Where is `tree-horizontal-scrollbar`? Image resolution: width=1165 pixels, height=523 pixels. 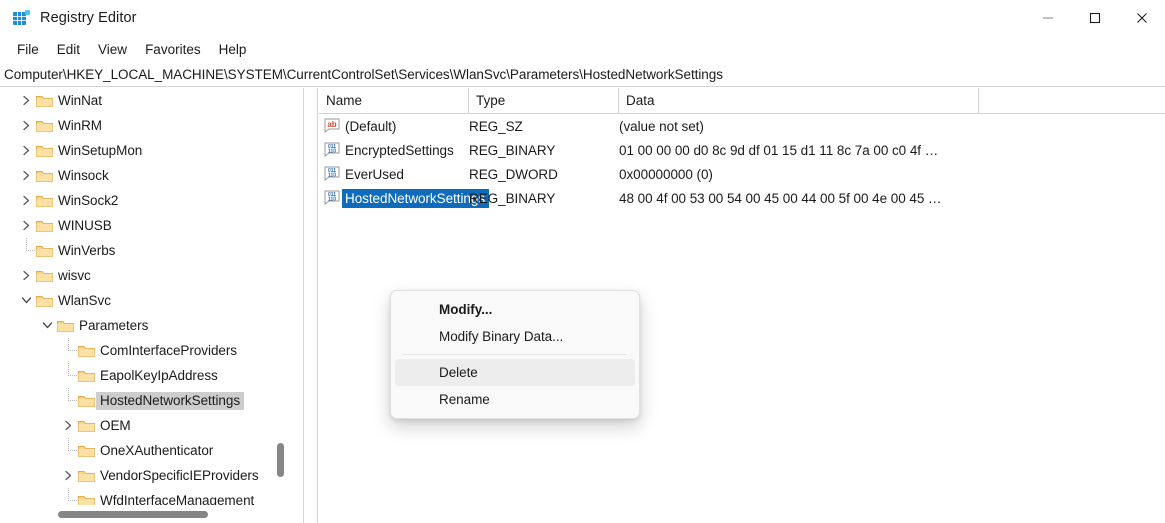 tree-horizontal-scrollbar is located at coordinates (144, 514).